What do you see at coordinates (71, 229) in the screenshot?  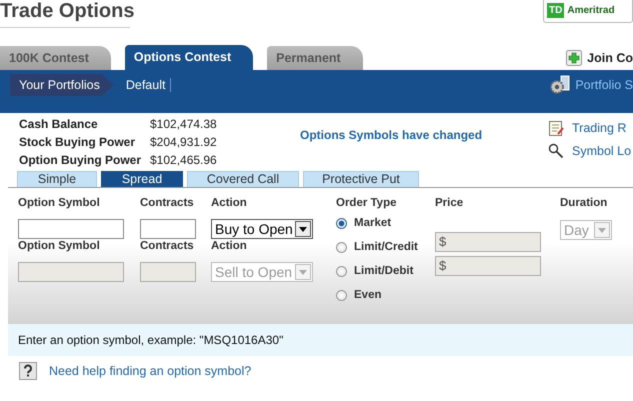 I see `symbol-field` at bounding box center [71, 229].